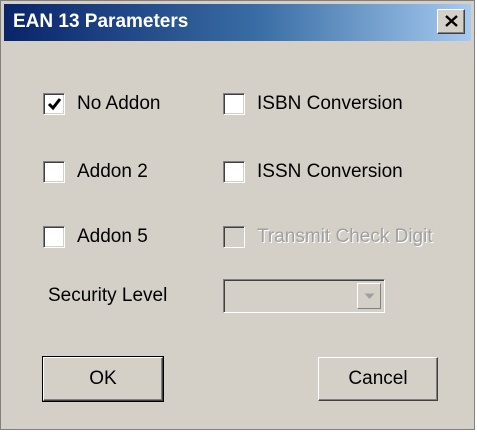 Image resolution: width=477 pixels, height=432 pixels. What do you see at coordinates (119, 103) in the screenshot?
I see `no-addon-label: No Addon` at bounding box center [119, 103].